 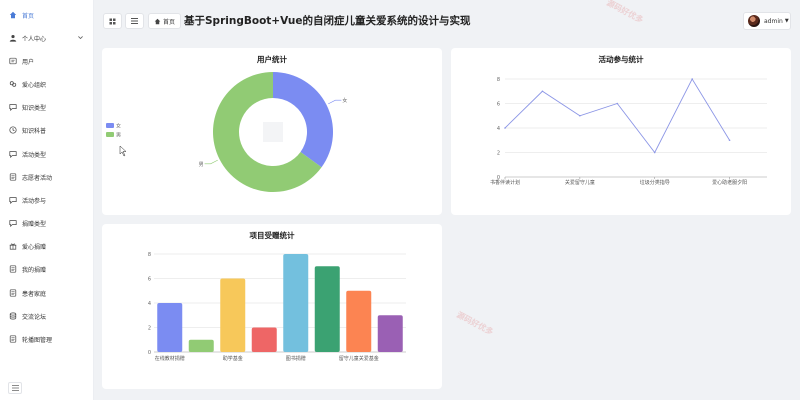 I want to click on sidebar-item-label: 我的捐赠, so click(x=34, y=270).